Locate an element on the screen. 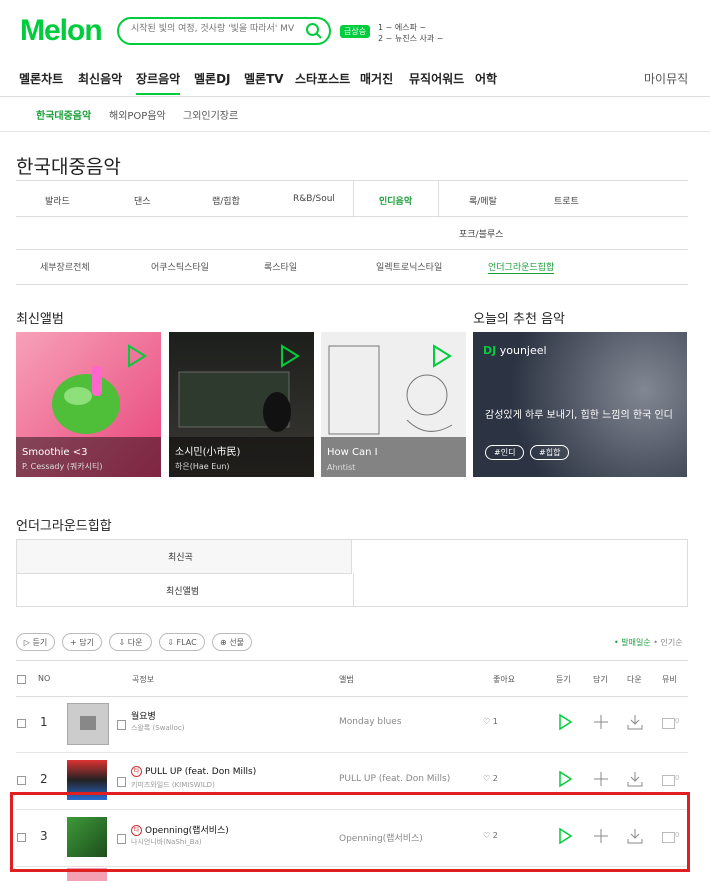  album-card: 소시민(小市民) 하은(Hae Eun) is located at coordinates (241, 404).